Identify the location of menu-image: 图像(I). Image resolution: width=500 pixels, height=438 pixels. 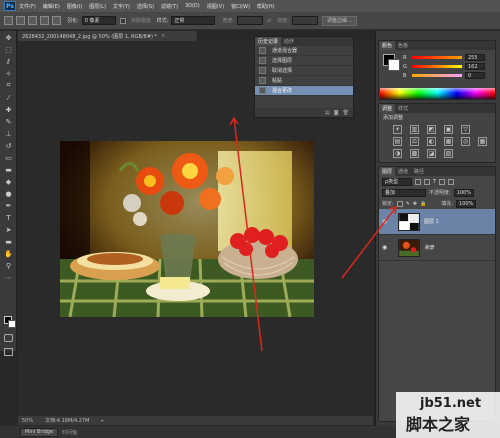
(74, 6).